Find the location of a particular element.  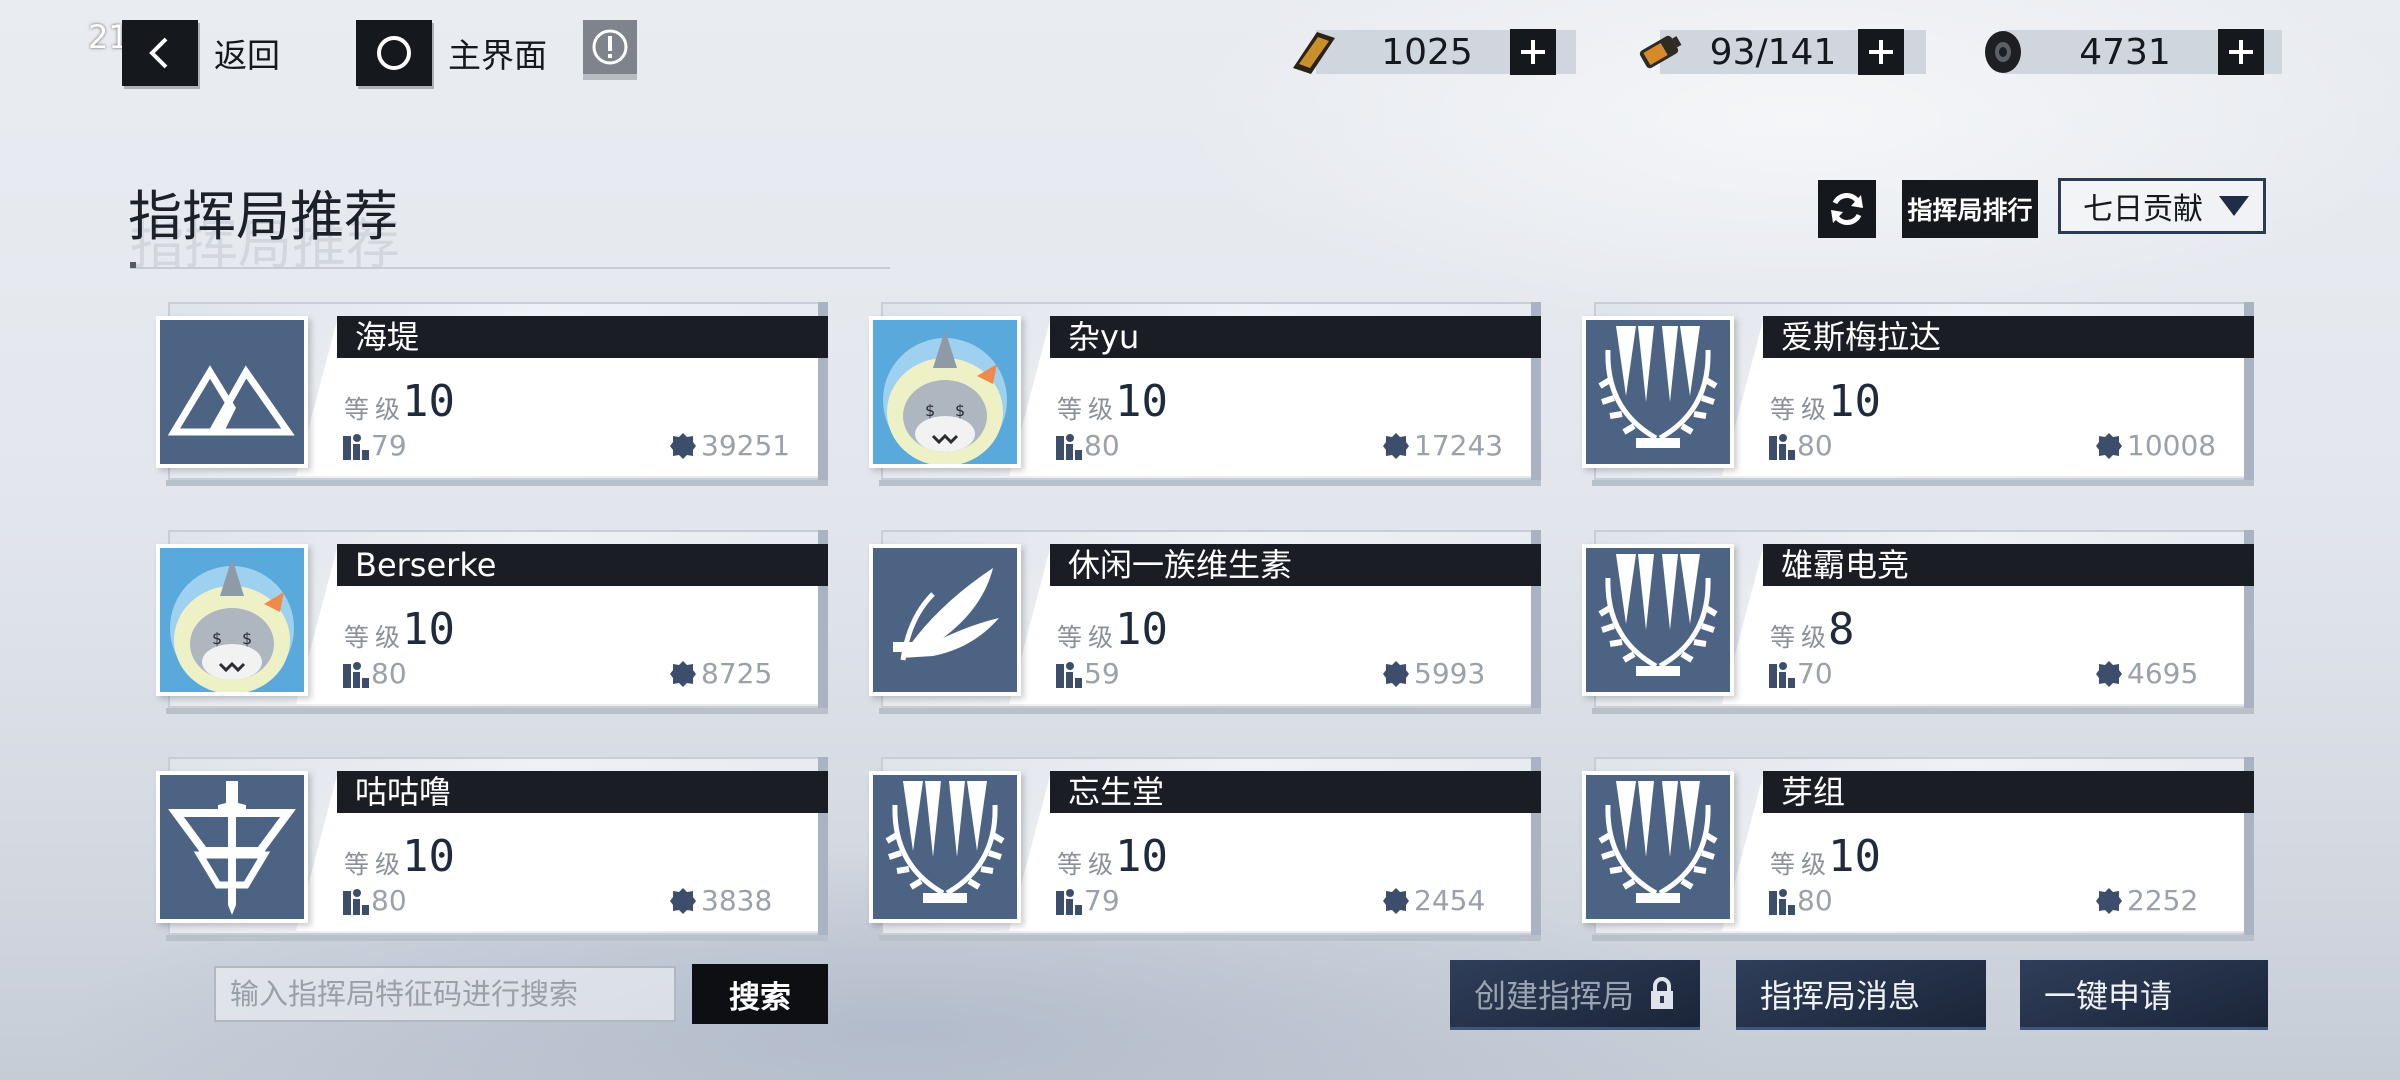

level-value: 8 is located at coordinates (1841, 629).